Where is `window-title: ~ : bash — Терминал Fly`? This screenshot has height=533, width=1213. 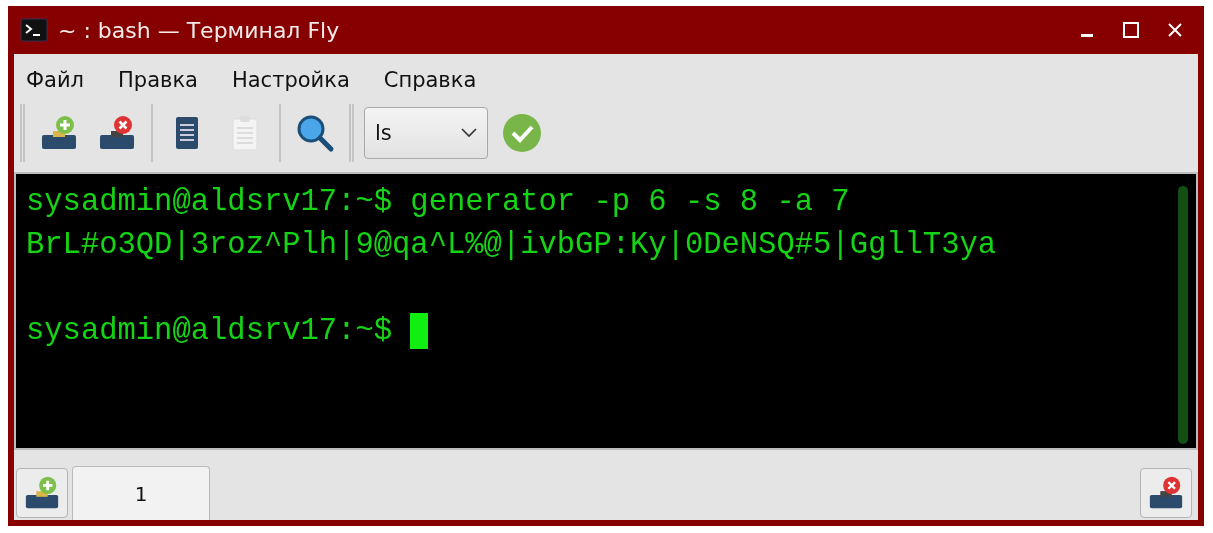 window-title: ~ : bash — Терминал Fly is located at coordinates (199, 30).